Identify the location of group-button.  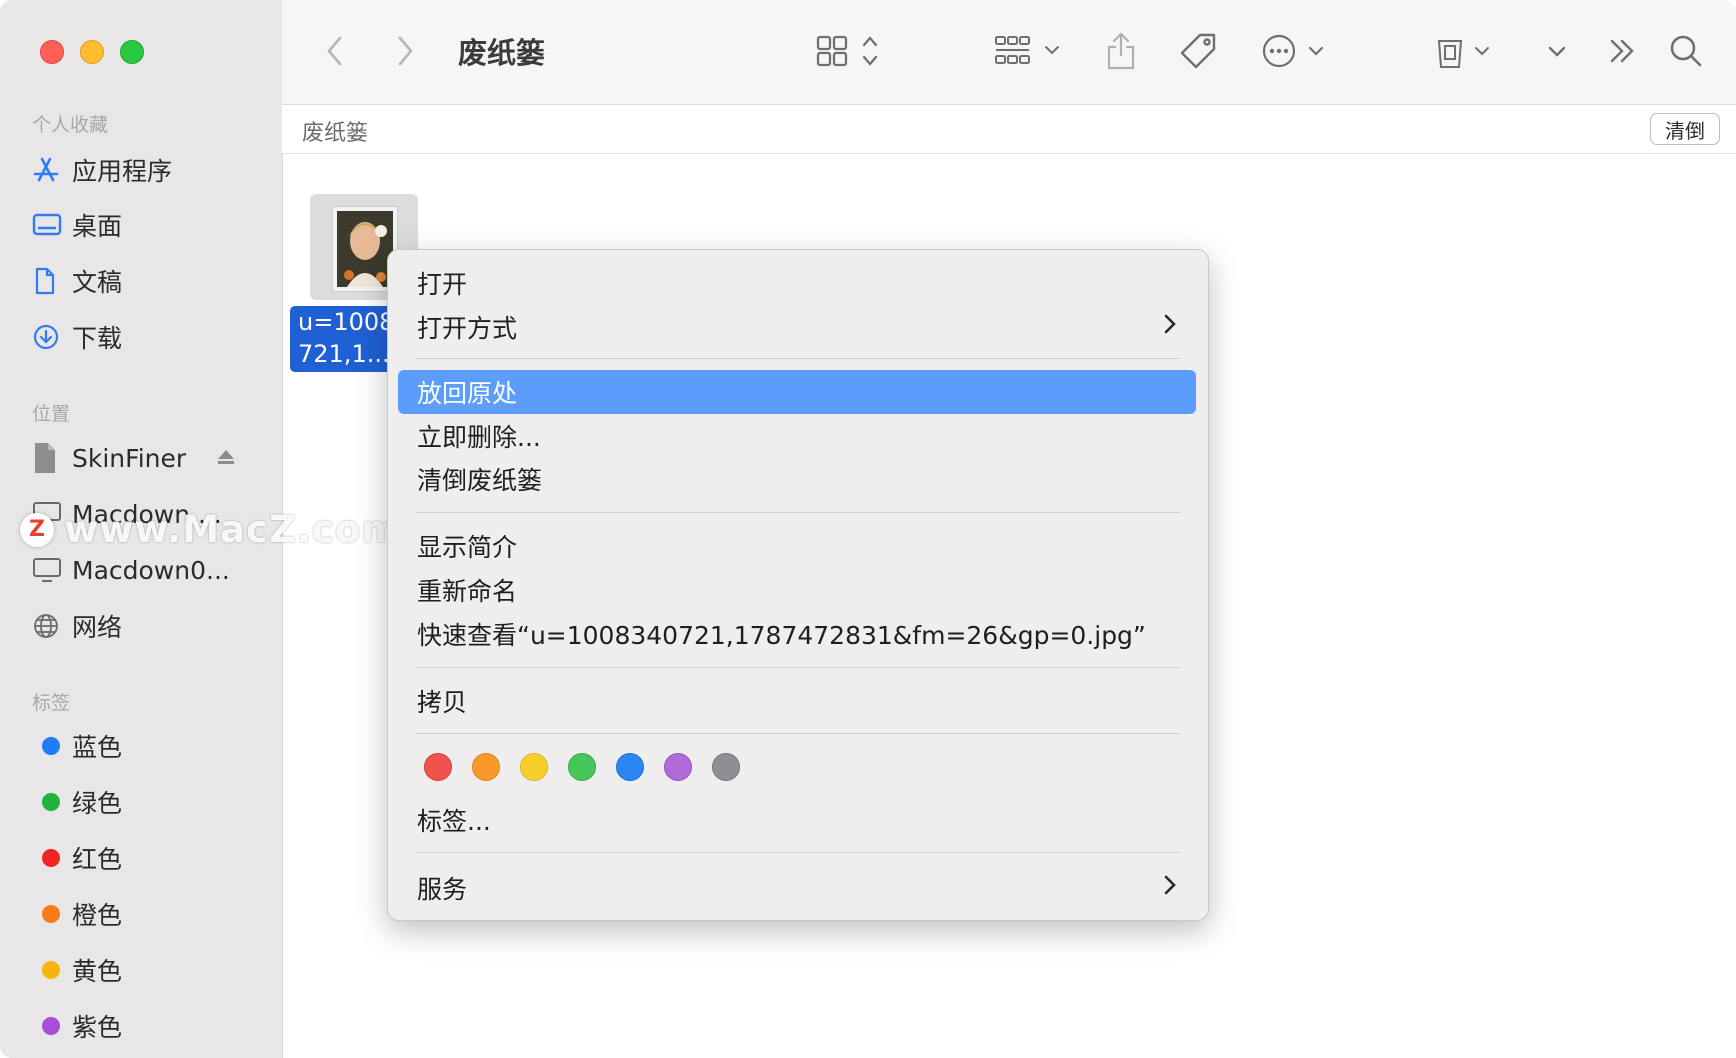
(1030, 51).